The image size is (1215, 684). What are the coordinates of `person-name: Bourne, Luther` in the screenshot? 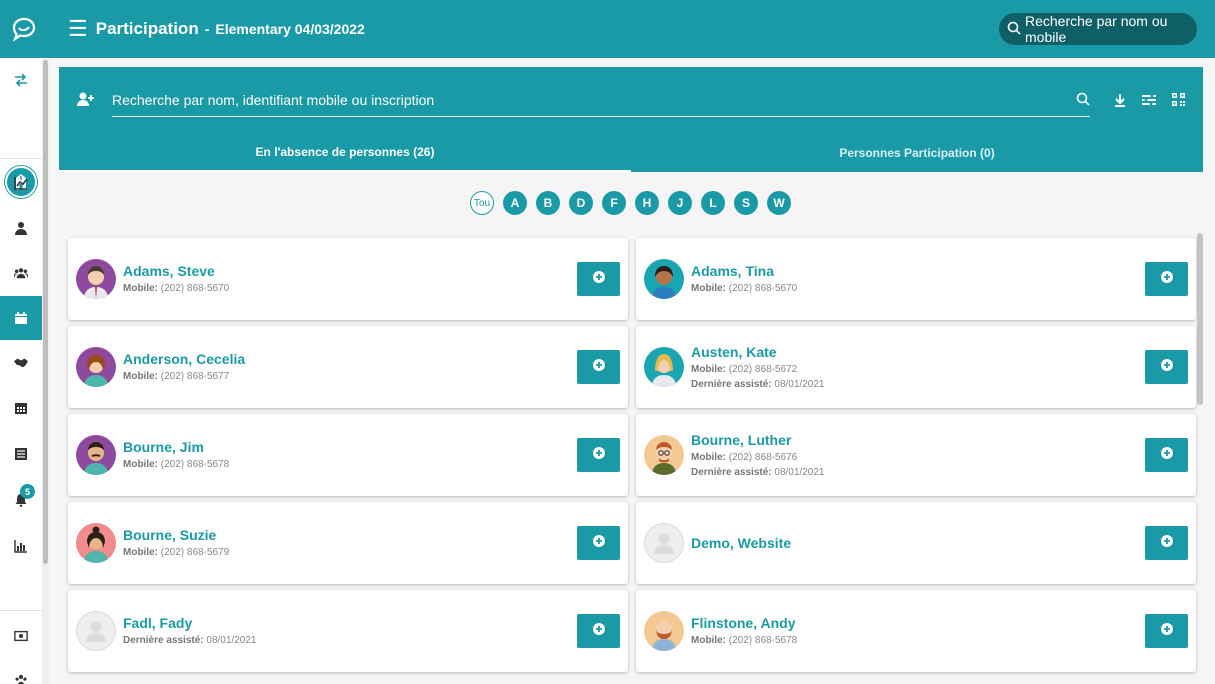 It's located at (741, 440).